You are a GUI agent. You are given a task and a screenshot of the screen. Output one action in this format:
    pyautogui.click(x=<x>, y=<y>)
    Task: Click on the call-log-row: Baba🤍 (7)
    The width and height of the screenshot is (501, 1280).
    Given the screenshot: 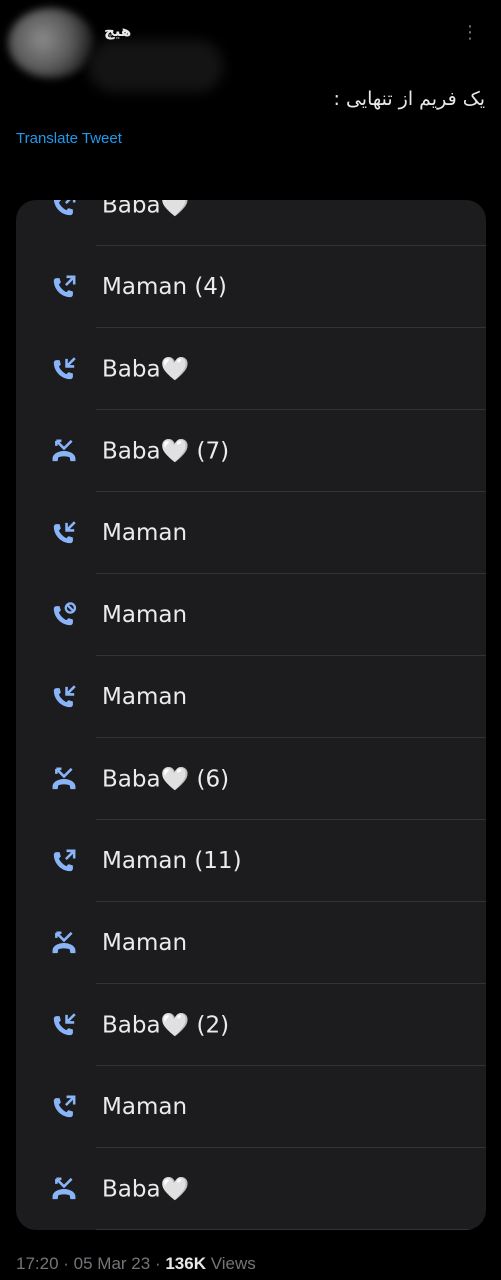 What is the action you would take?
    pyautogui.click(x=251, y=451)
    